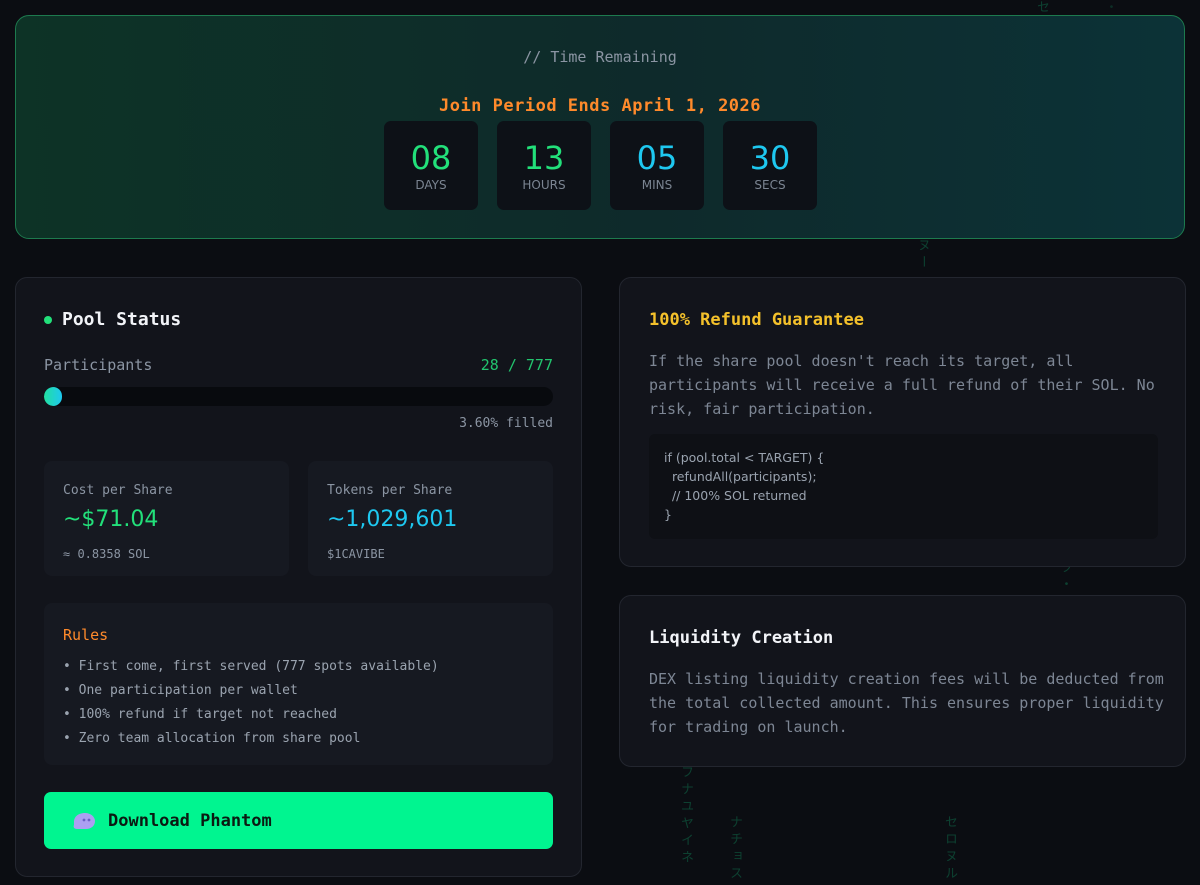 This screenshot has height=885, width=1200. Describe the element at coordinates (516, 365) in the screenshot. I see `participants-count: 28 / 777` at that location.